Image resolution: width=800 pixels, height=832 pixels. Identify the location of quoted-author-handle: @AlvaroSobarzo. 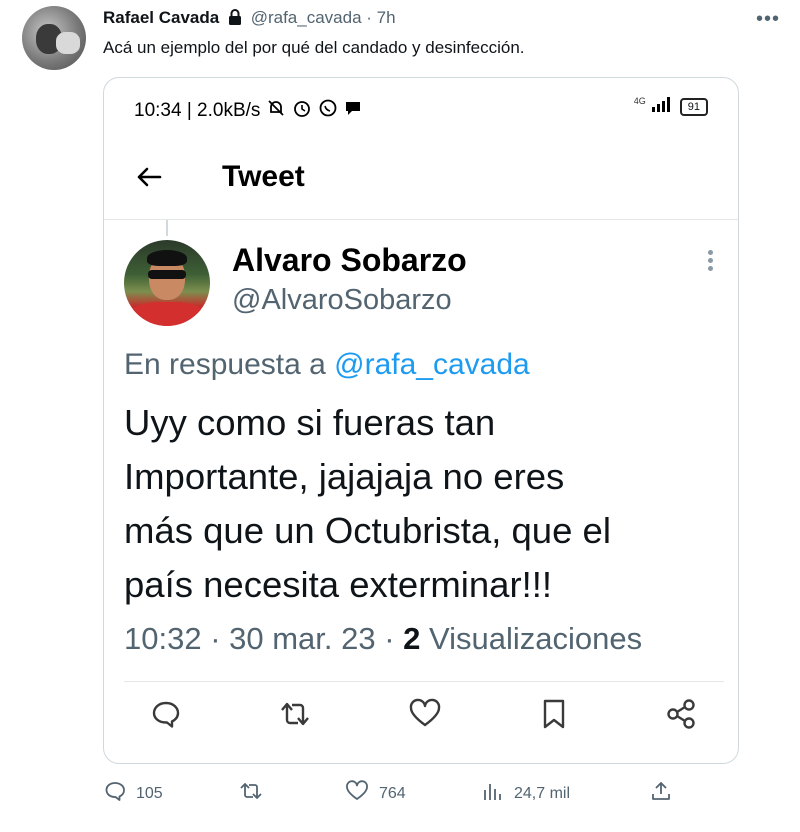
(342, 300).